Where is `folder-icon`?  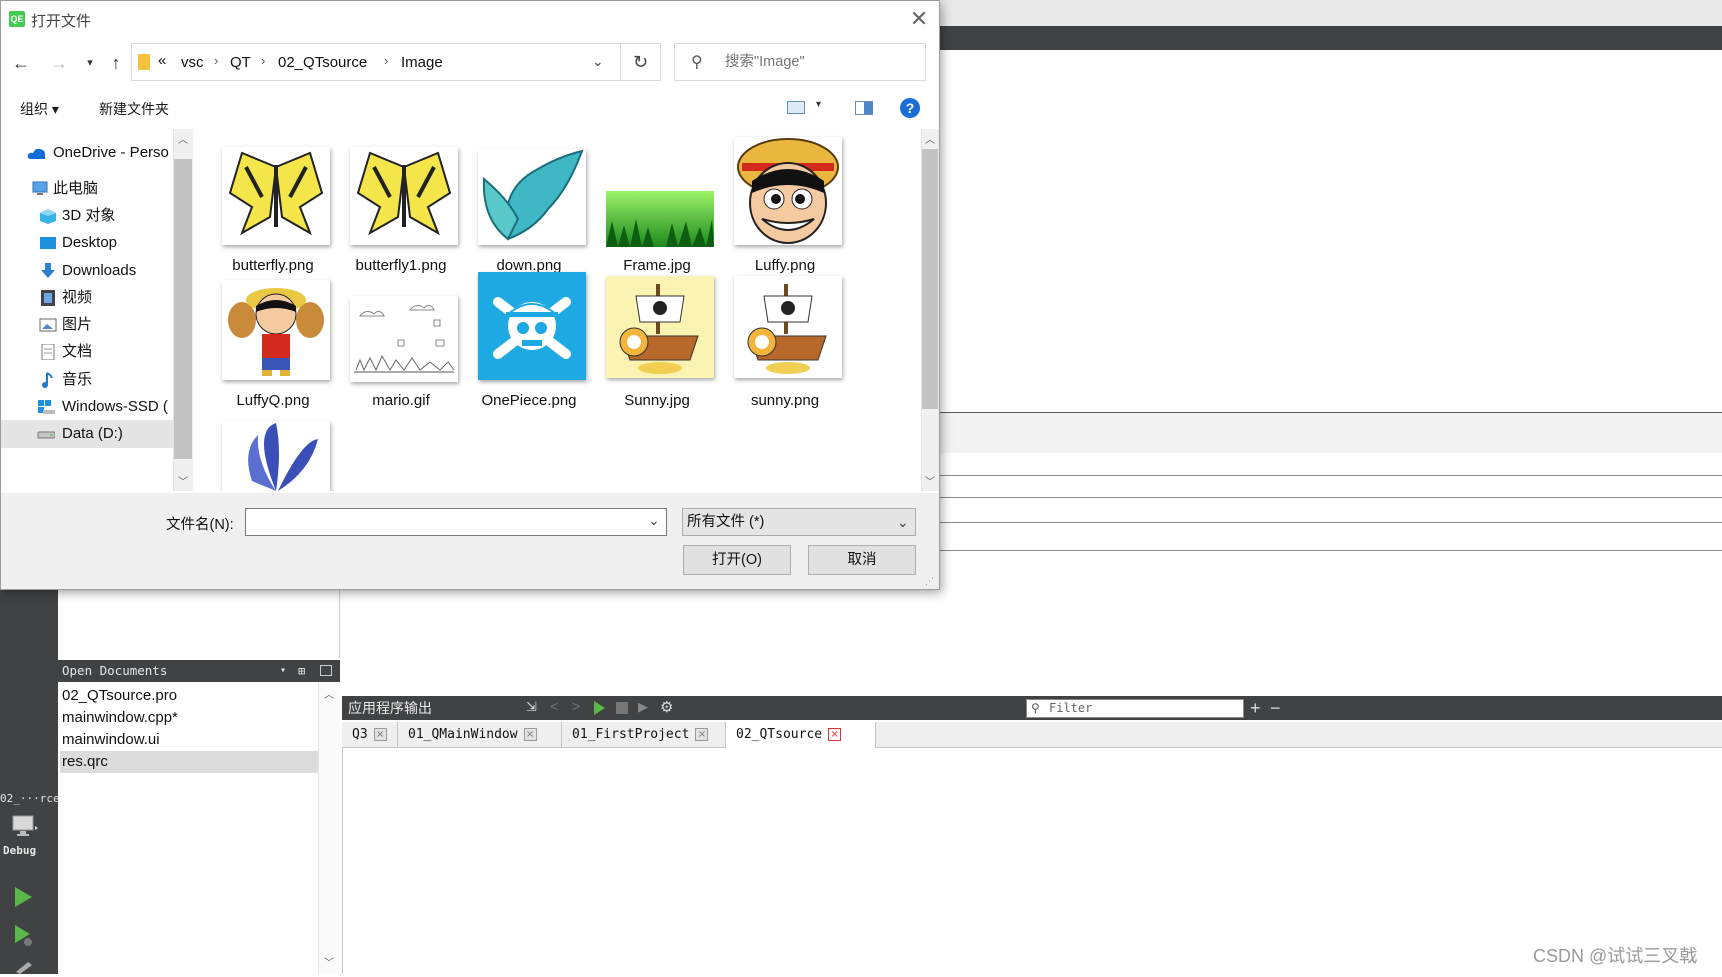
folder-icon is located at coordinates (144, 62).